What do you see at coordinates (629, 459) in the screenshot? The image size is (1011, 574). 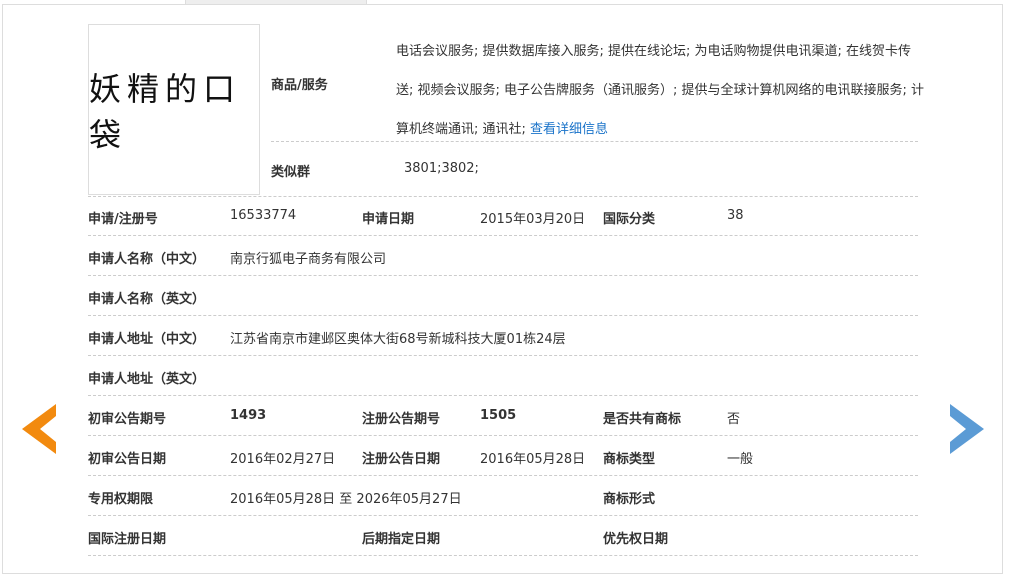 I see `field-label: 商标类型` at bounding box center [629, 459].